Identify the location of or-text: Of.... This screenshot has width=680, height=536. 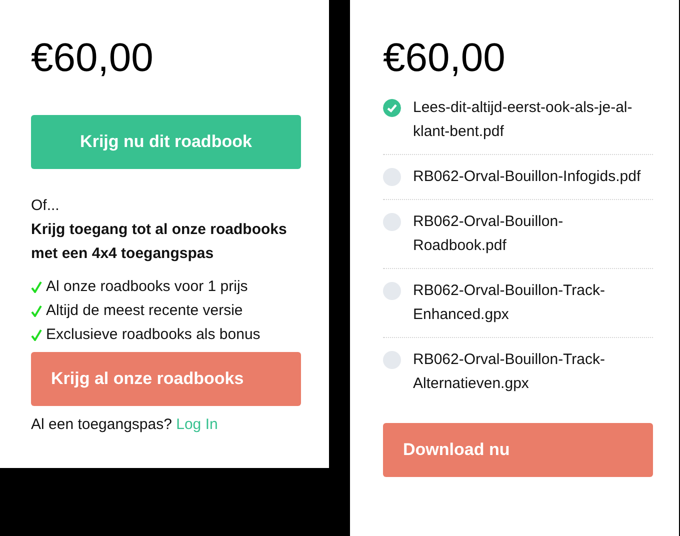
(45, 206).